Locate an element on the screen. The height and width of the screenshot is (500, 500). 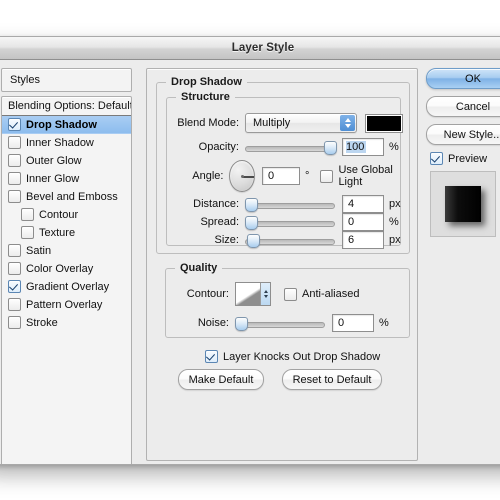
angle-field: 0 is located at coordinates (281, 176).